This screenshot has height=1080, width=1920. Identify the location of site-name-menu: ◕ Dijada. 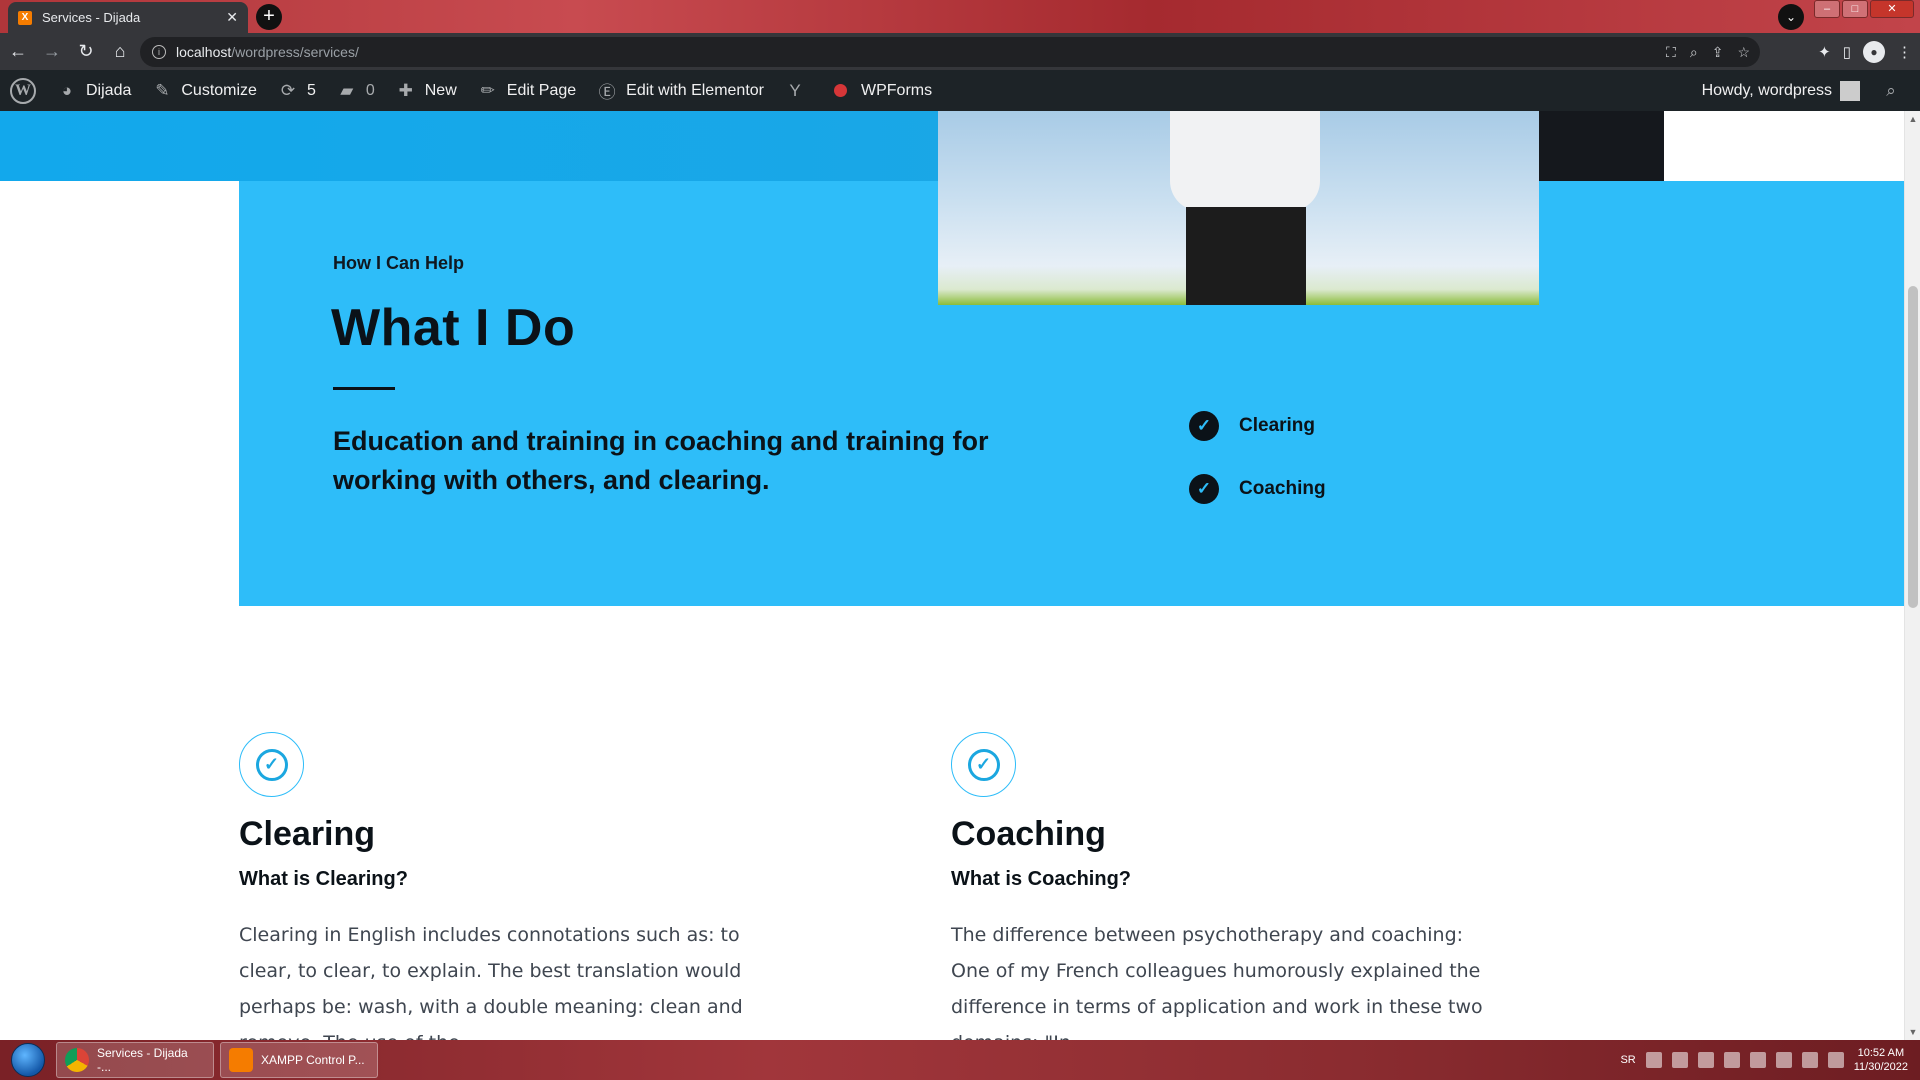
(93, 90).